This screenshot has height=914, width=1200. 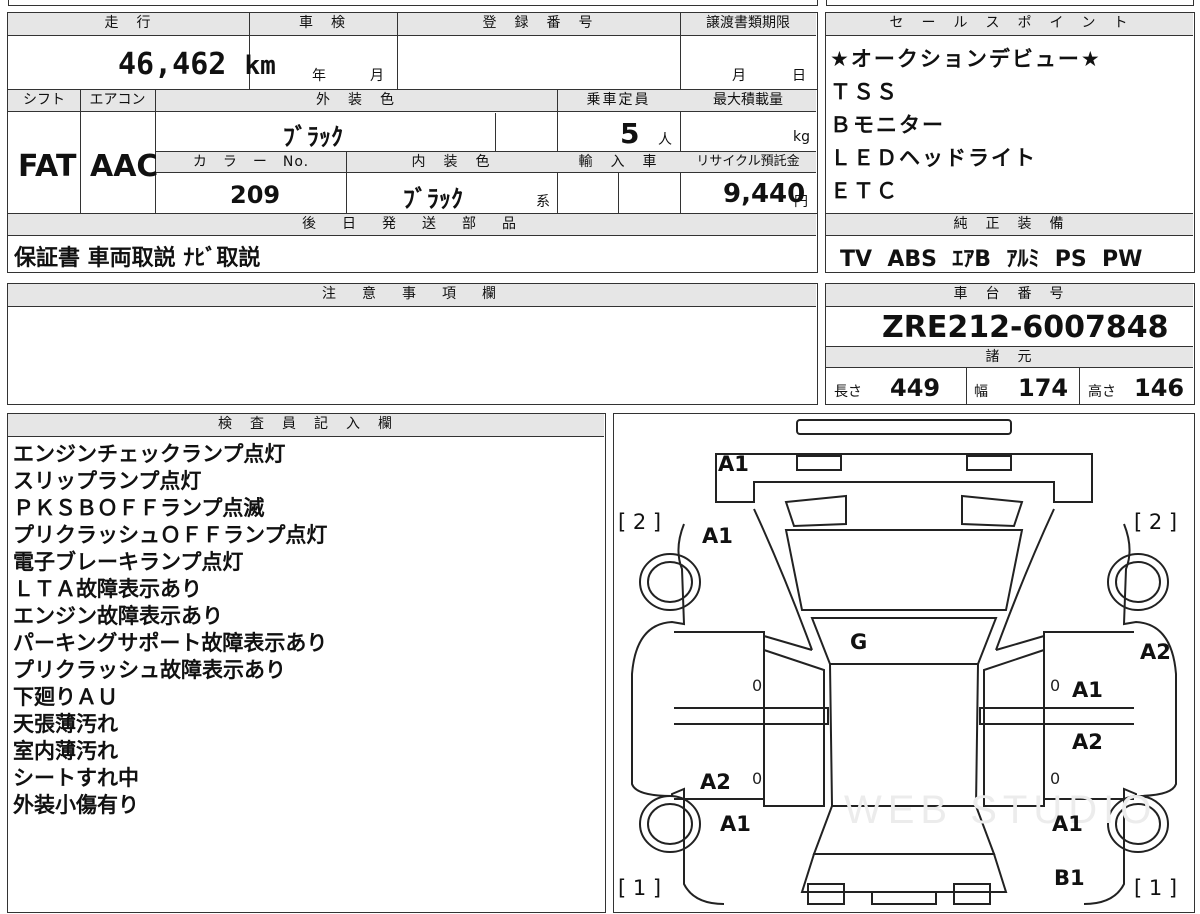 I want to click on sales-point-item: ＴＳＳ, so click(x=864, y=92).